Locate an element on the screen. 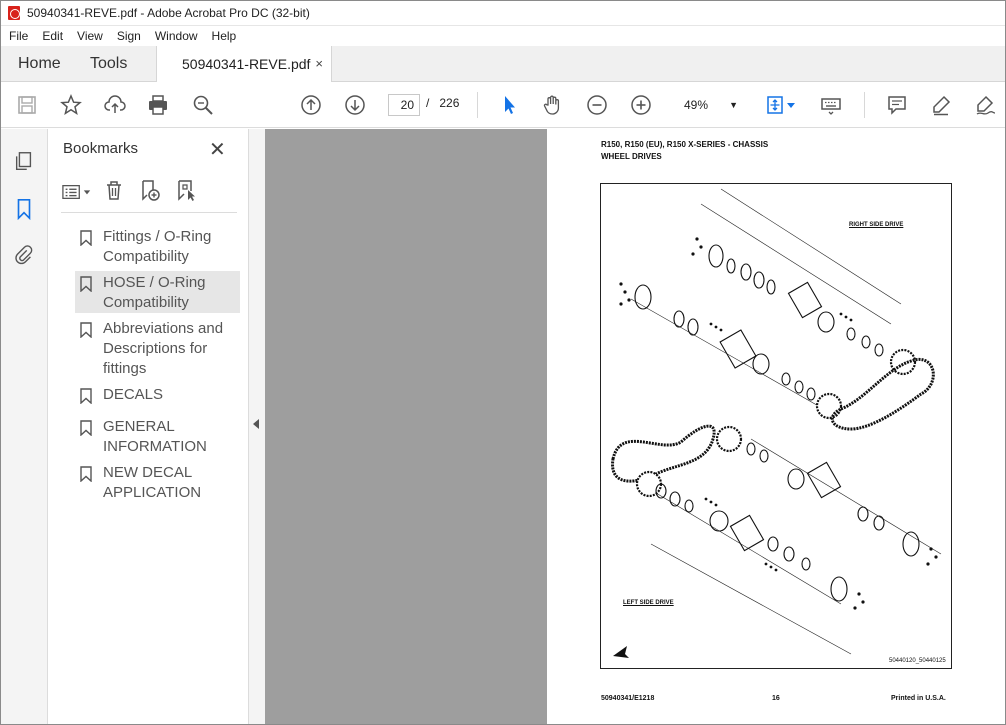 This screenshot has width=1006, height=725. bookmark-item: DECALS is located at coordinates (157, 397).